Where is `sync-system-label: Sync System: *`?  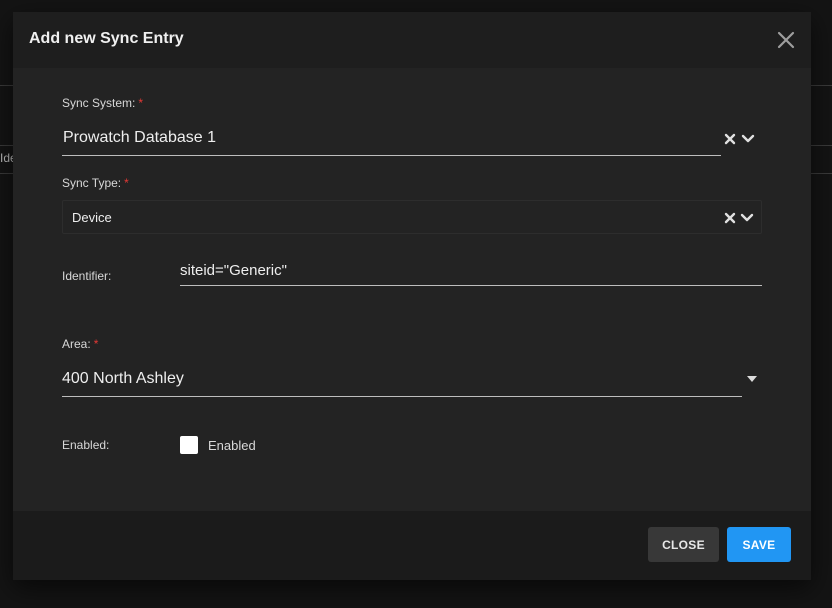
sync-system-label: Sync System: * is located at coordinates (102, 103).